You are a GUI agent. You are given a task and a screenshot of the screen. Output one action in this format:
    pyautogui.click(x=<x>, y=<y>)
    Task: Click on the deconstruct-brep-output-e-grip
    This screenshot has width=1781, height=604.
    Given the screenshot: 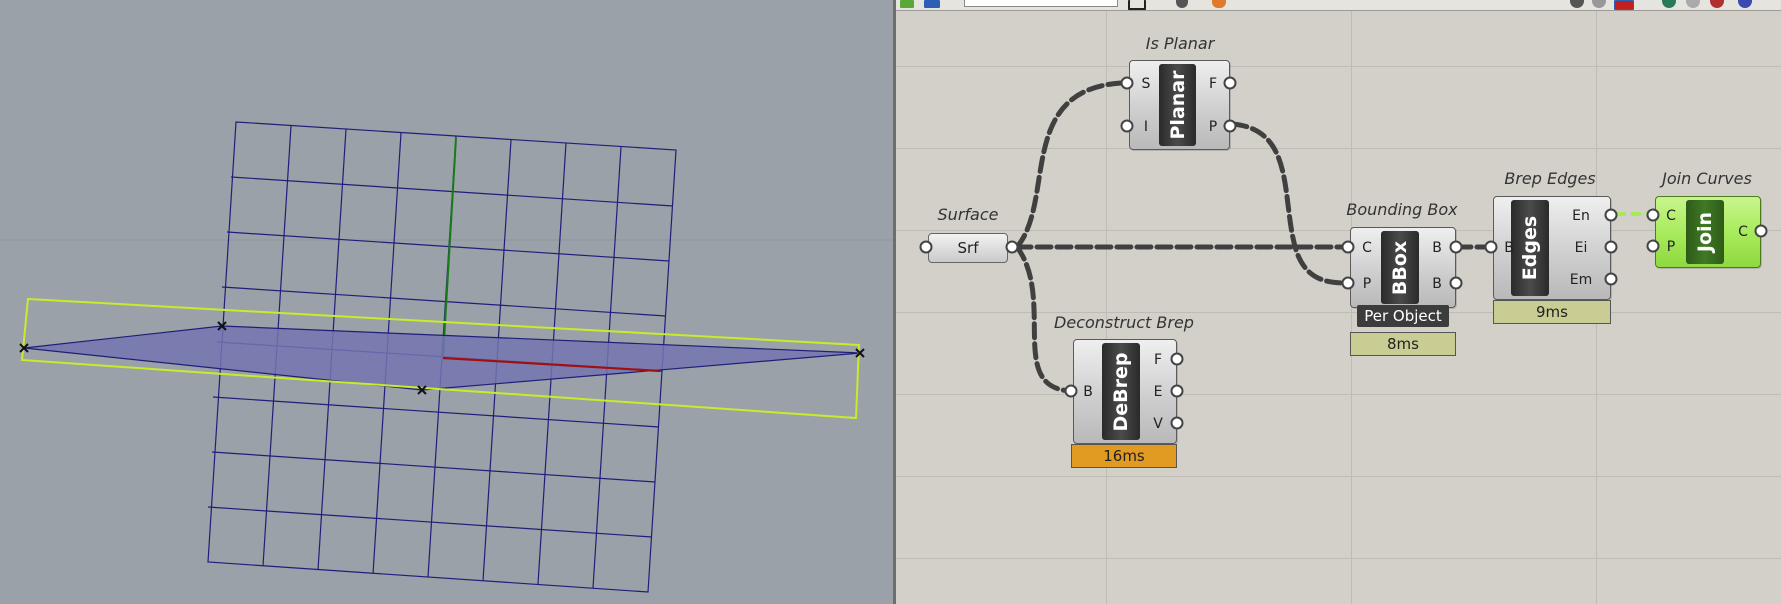 What is the action you would take?
    pyautogui.click(x=1177, y=391)
    